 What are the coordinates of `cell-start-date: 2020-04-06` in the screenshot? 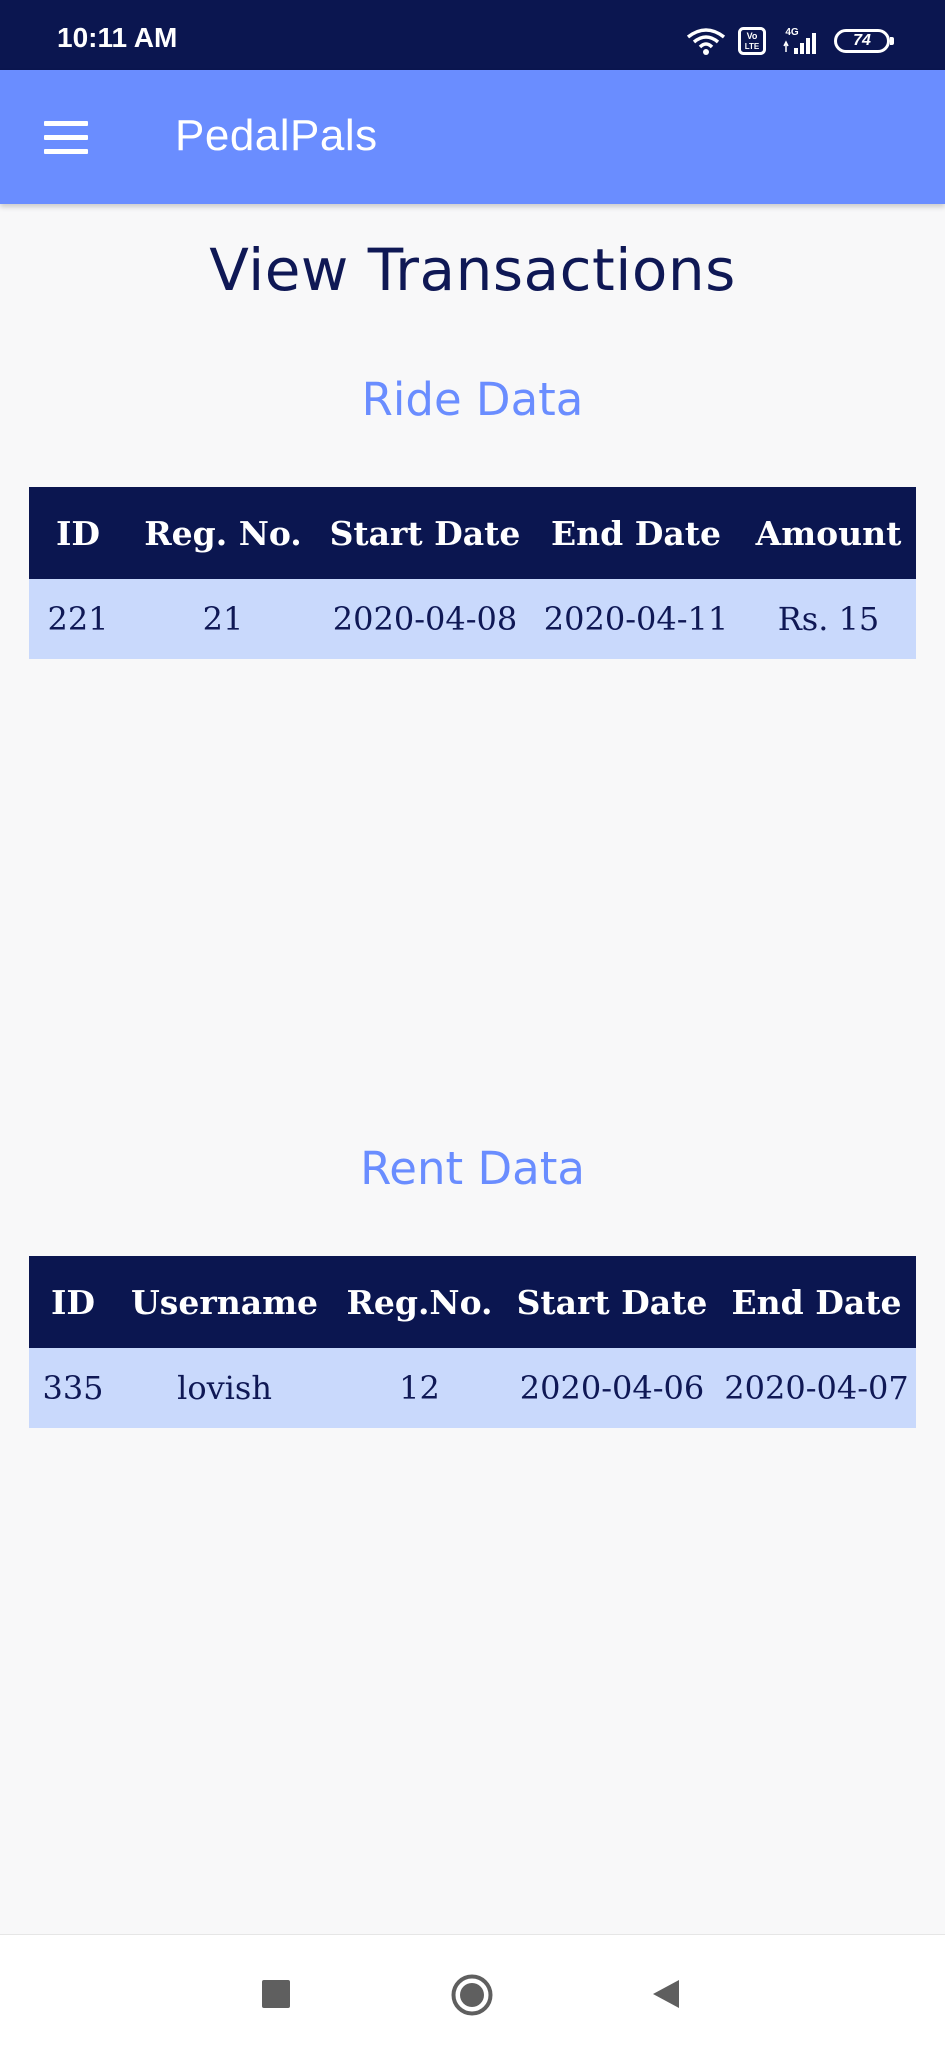 It's located at (612, 1388).